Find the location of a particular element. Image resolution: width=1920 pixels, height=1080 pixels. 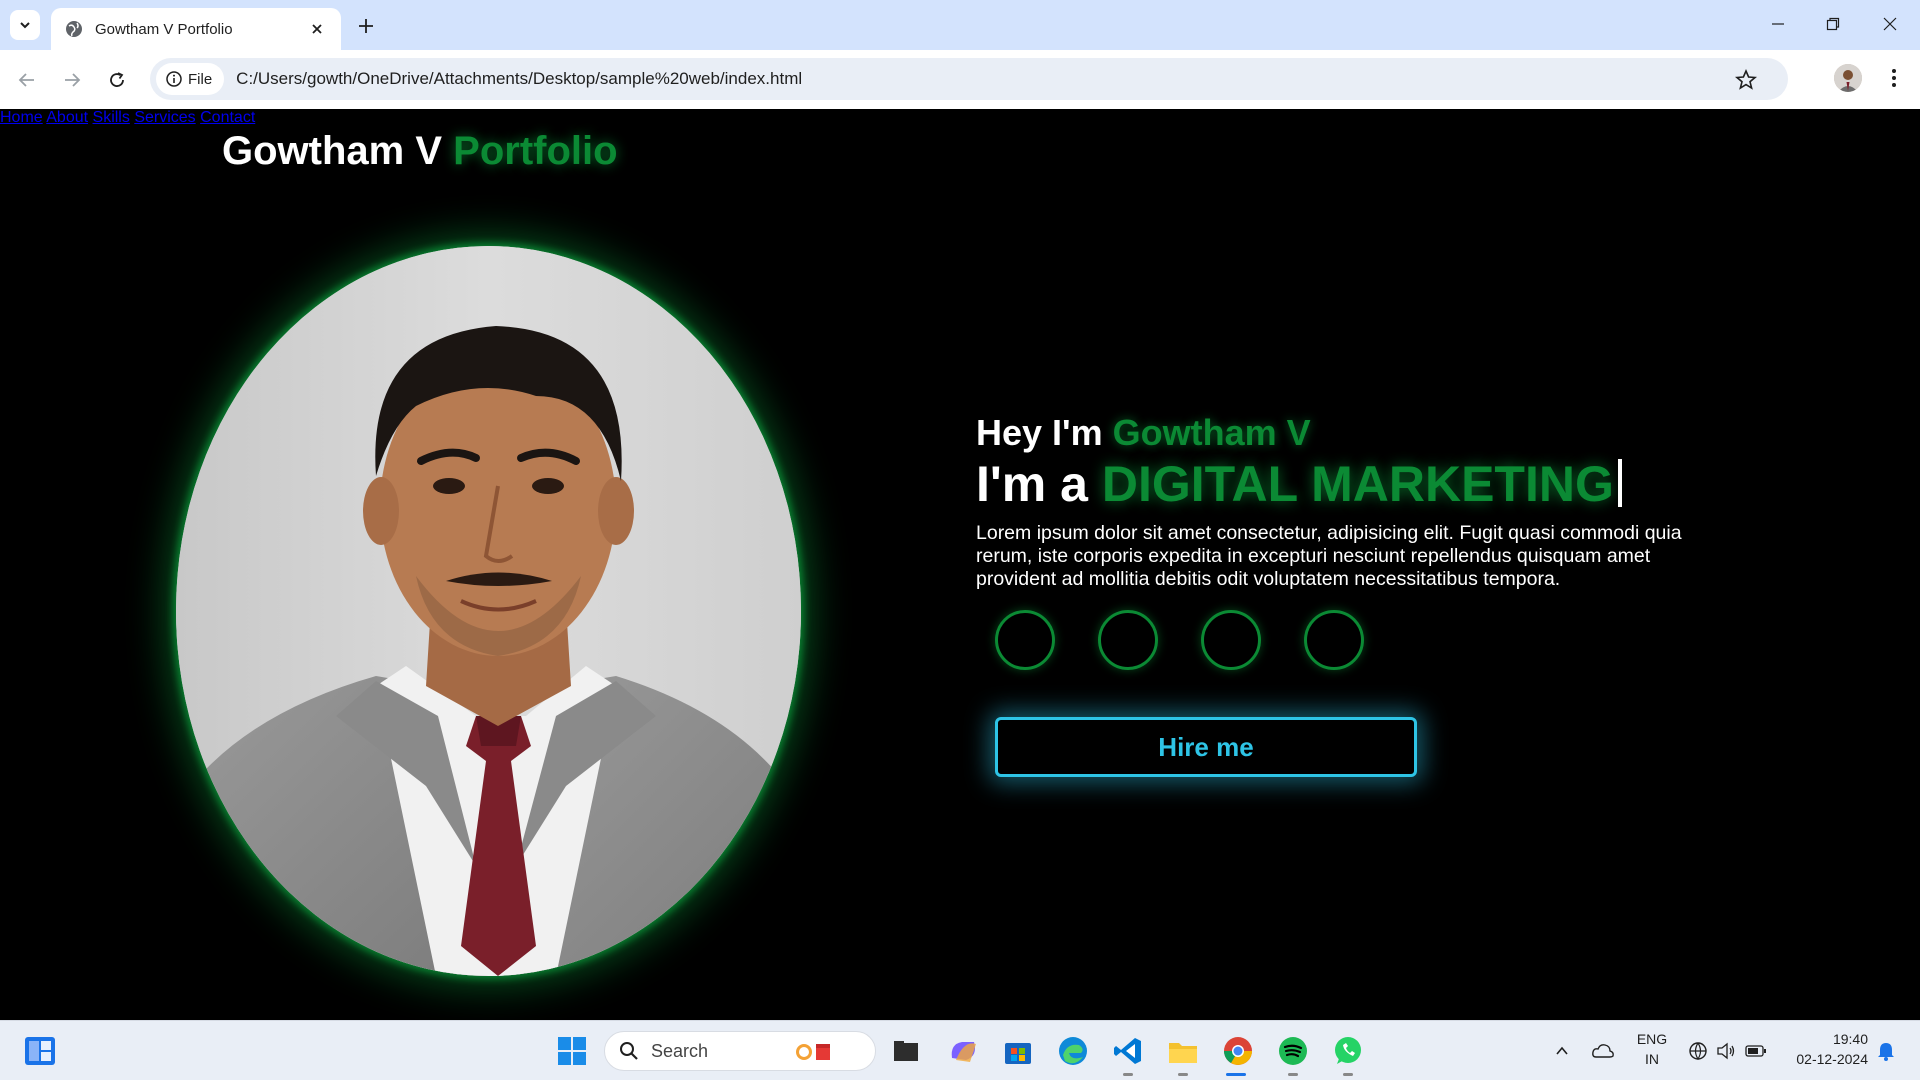

minimize-icon is located at coordinates (1778, 24).